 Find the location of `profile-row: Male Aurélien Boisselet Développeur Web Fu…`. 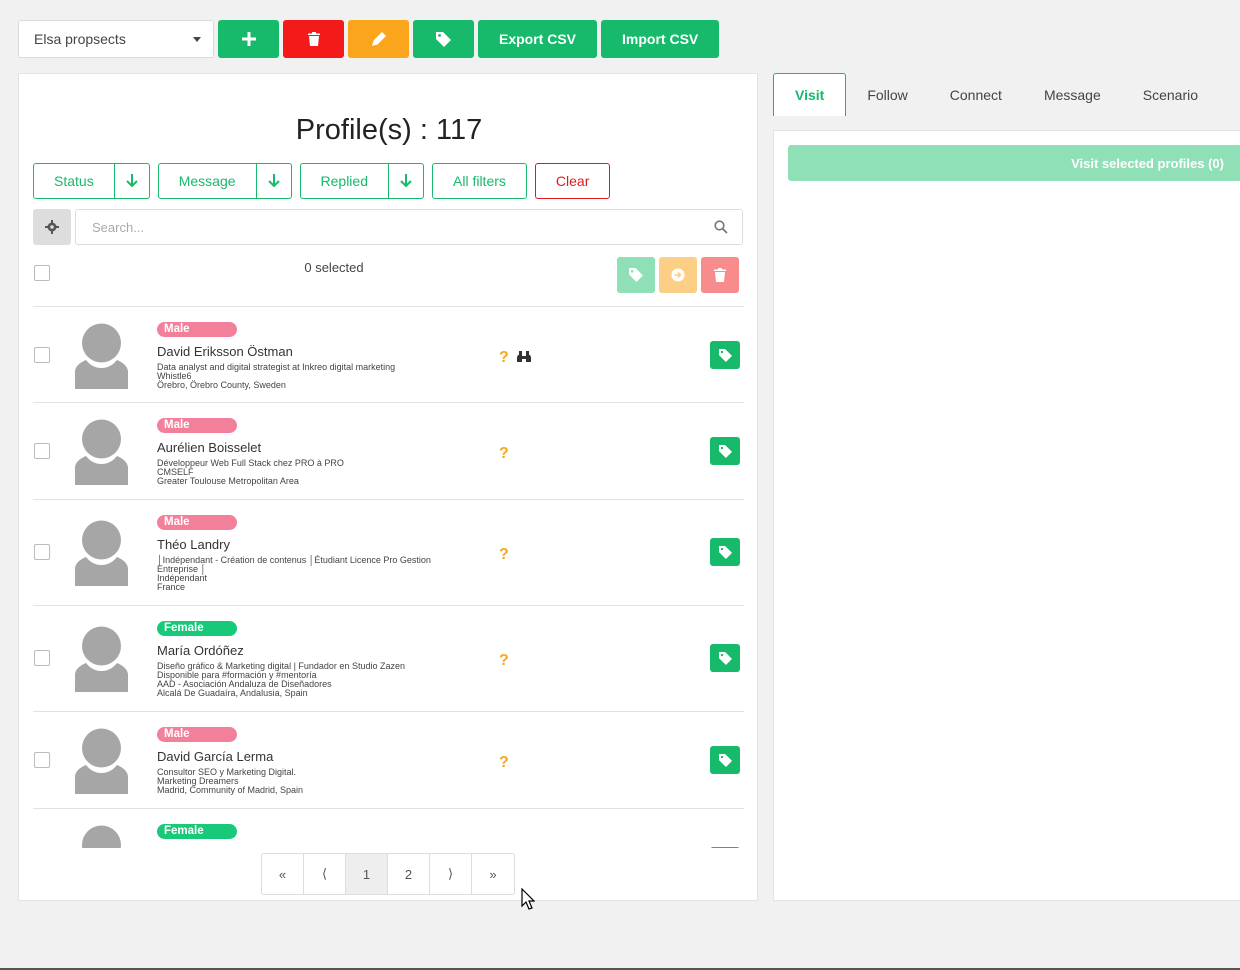

profile-row: Male Aurélien Boisselet Développeur Web Fu… is located at coordinates (388, 451).